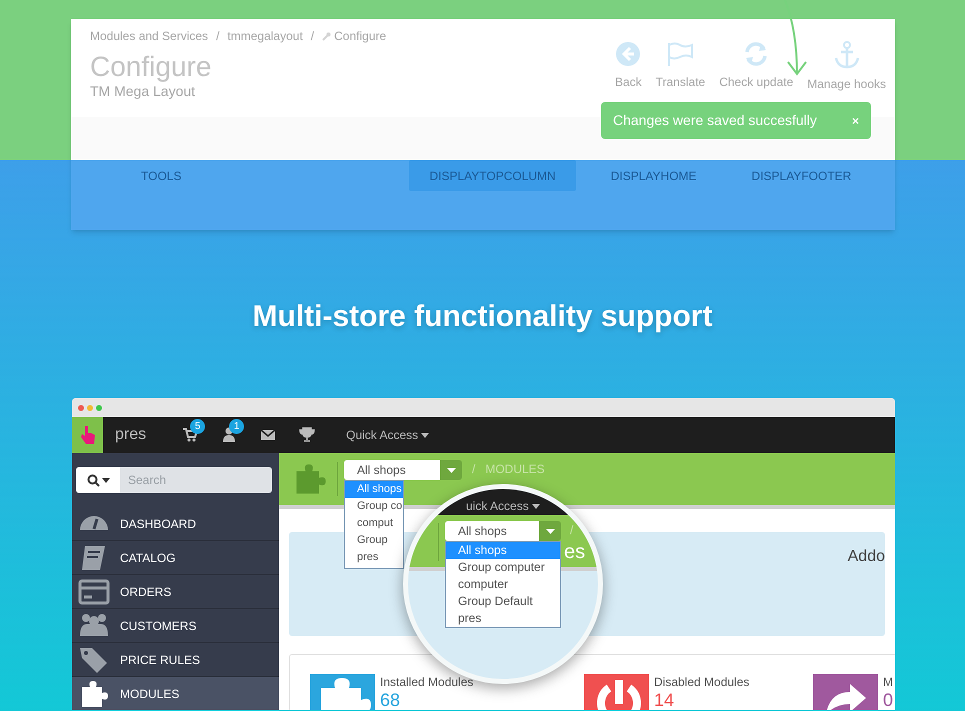 The height and width of the screenshot is (711, 965). Describe the element at coordinates (150, 694) in the screenshot. I see `sidebar-label: MODULES` at that location.